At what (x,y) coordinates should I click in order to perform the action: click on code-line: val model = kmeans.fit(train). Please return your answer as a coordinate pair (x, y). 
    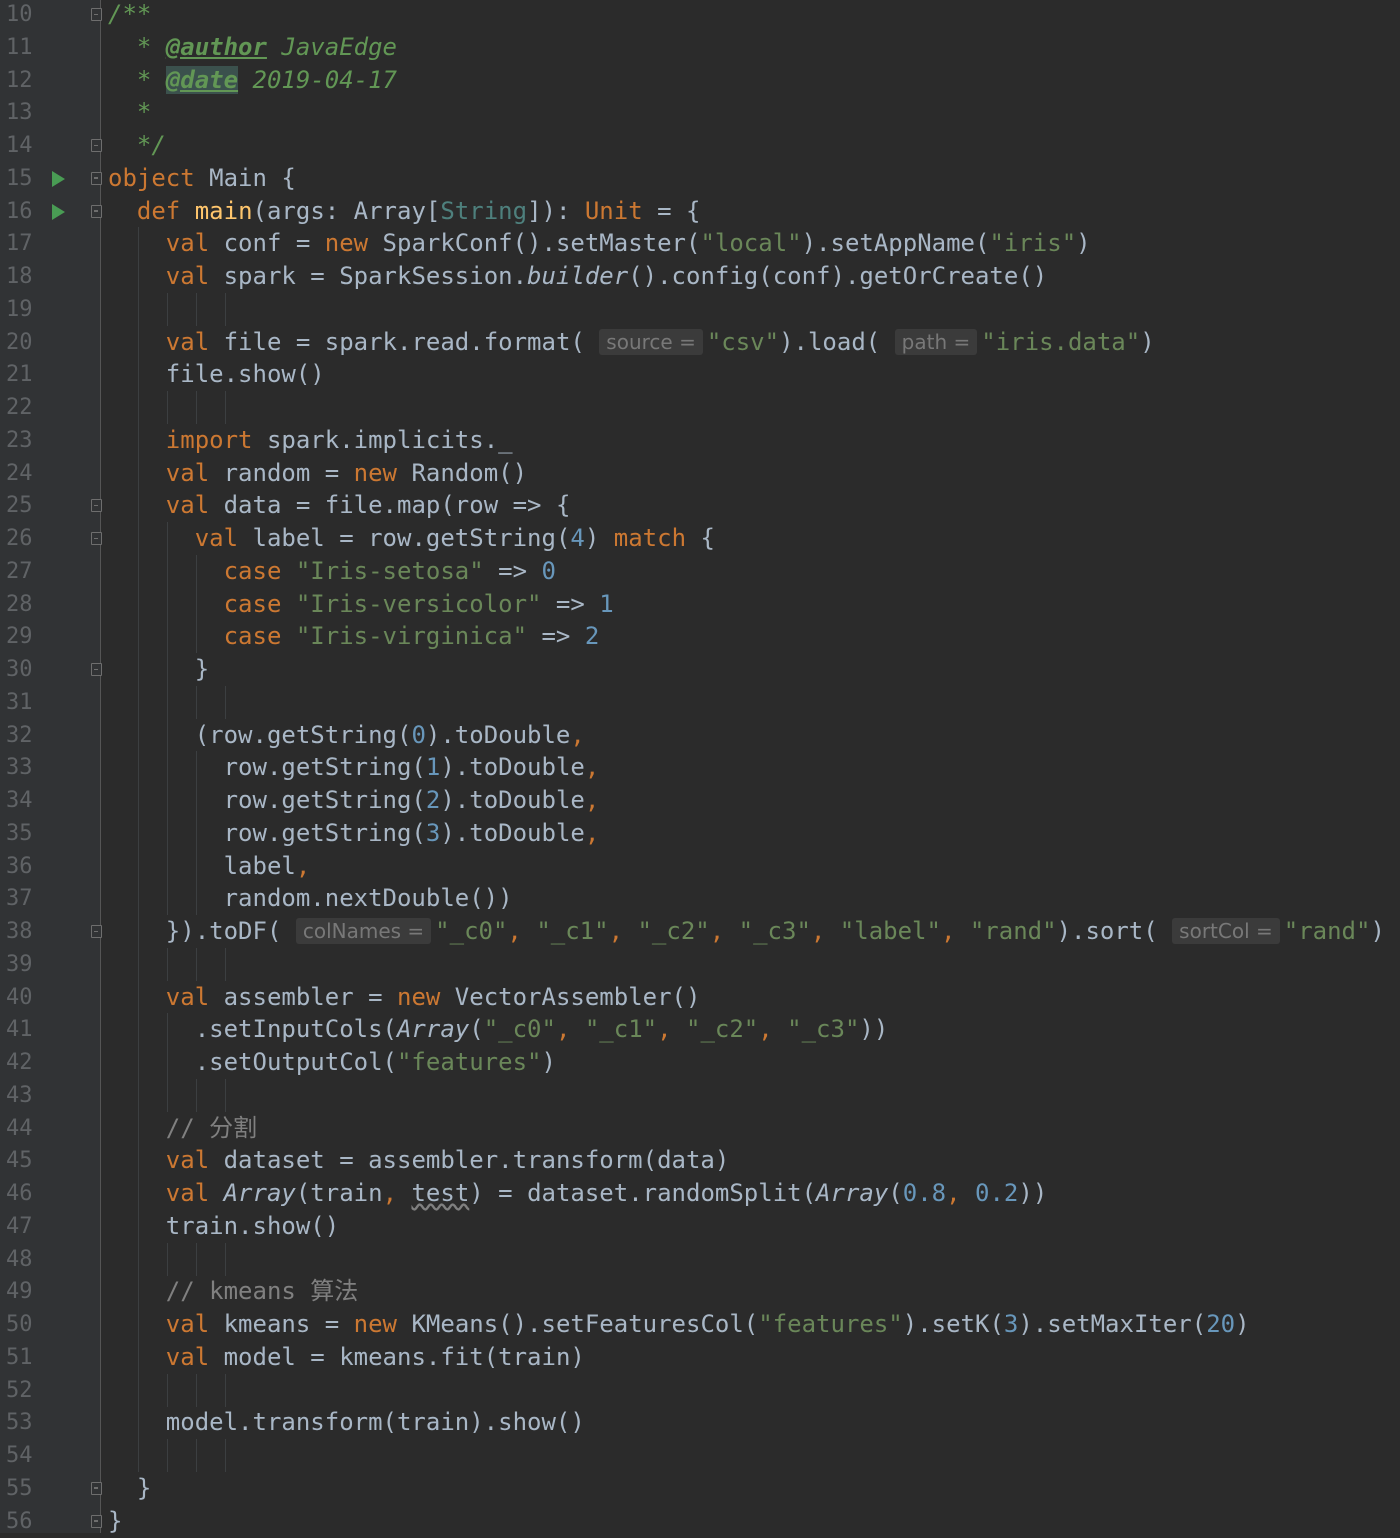
    Looking at the image, I should click on (346, 1357).